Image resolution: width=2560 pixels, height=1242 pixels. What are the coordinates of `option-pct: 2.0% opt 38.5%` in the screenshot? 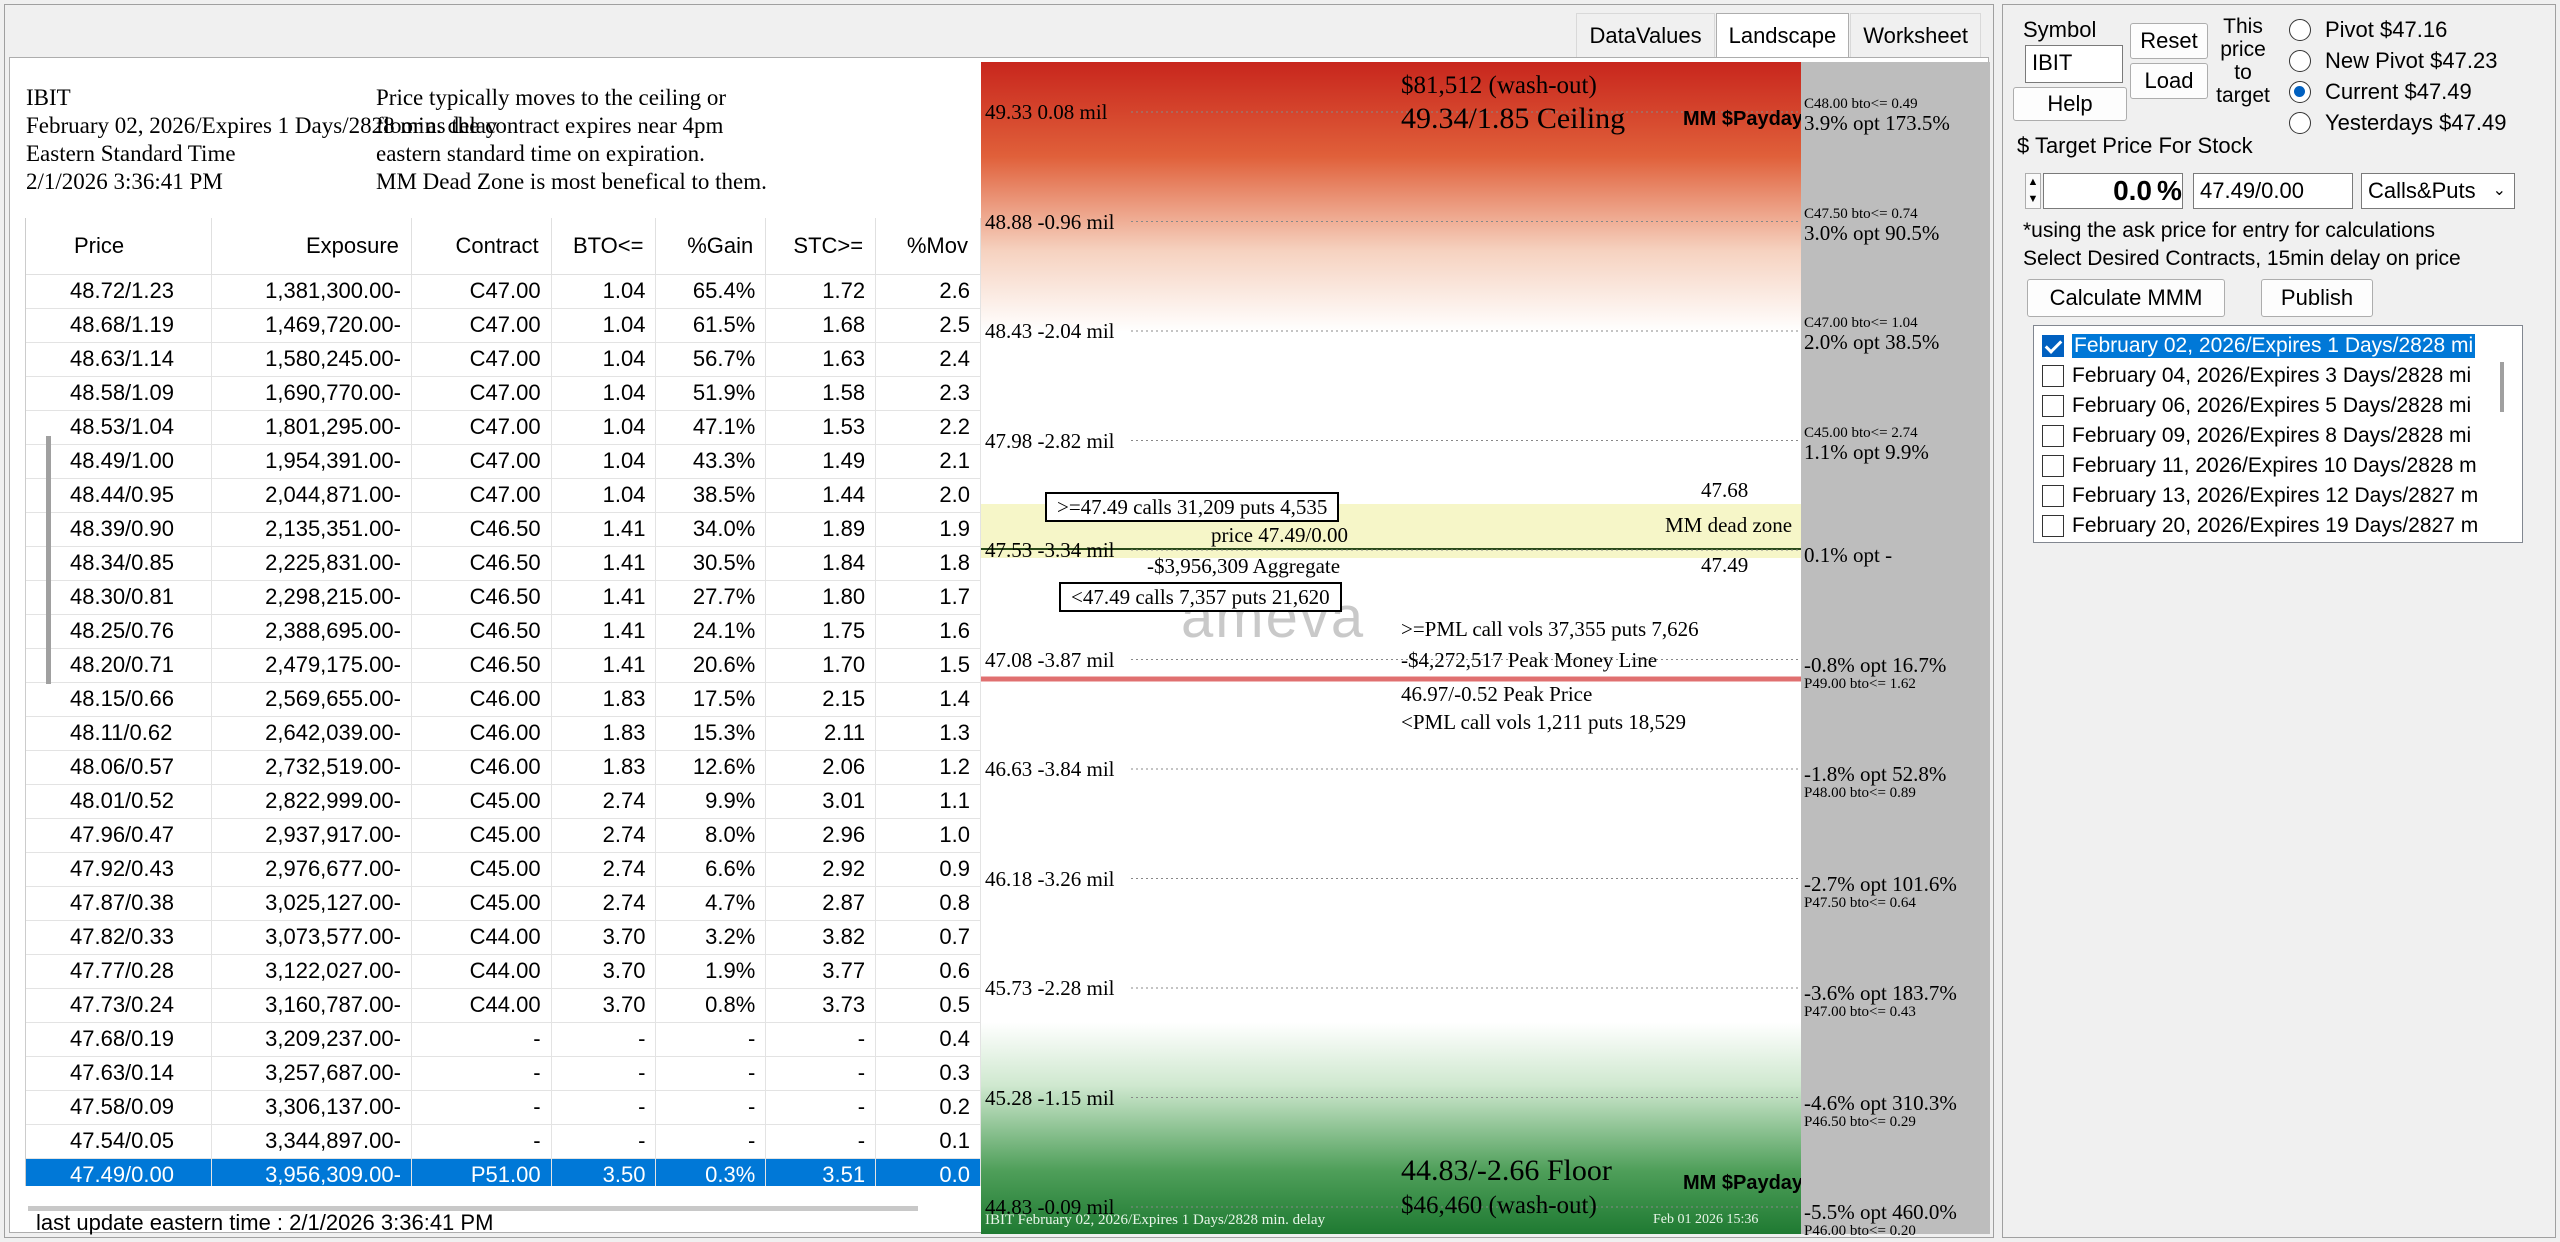 It's located at (1872, 342).